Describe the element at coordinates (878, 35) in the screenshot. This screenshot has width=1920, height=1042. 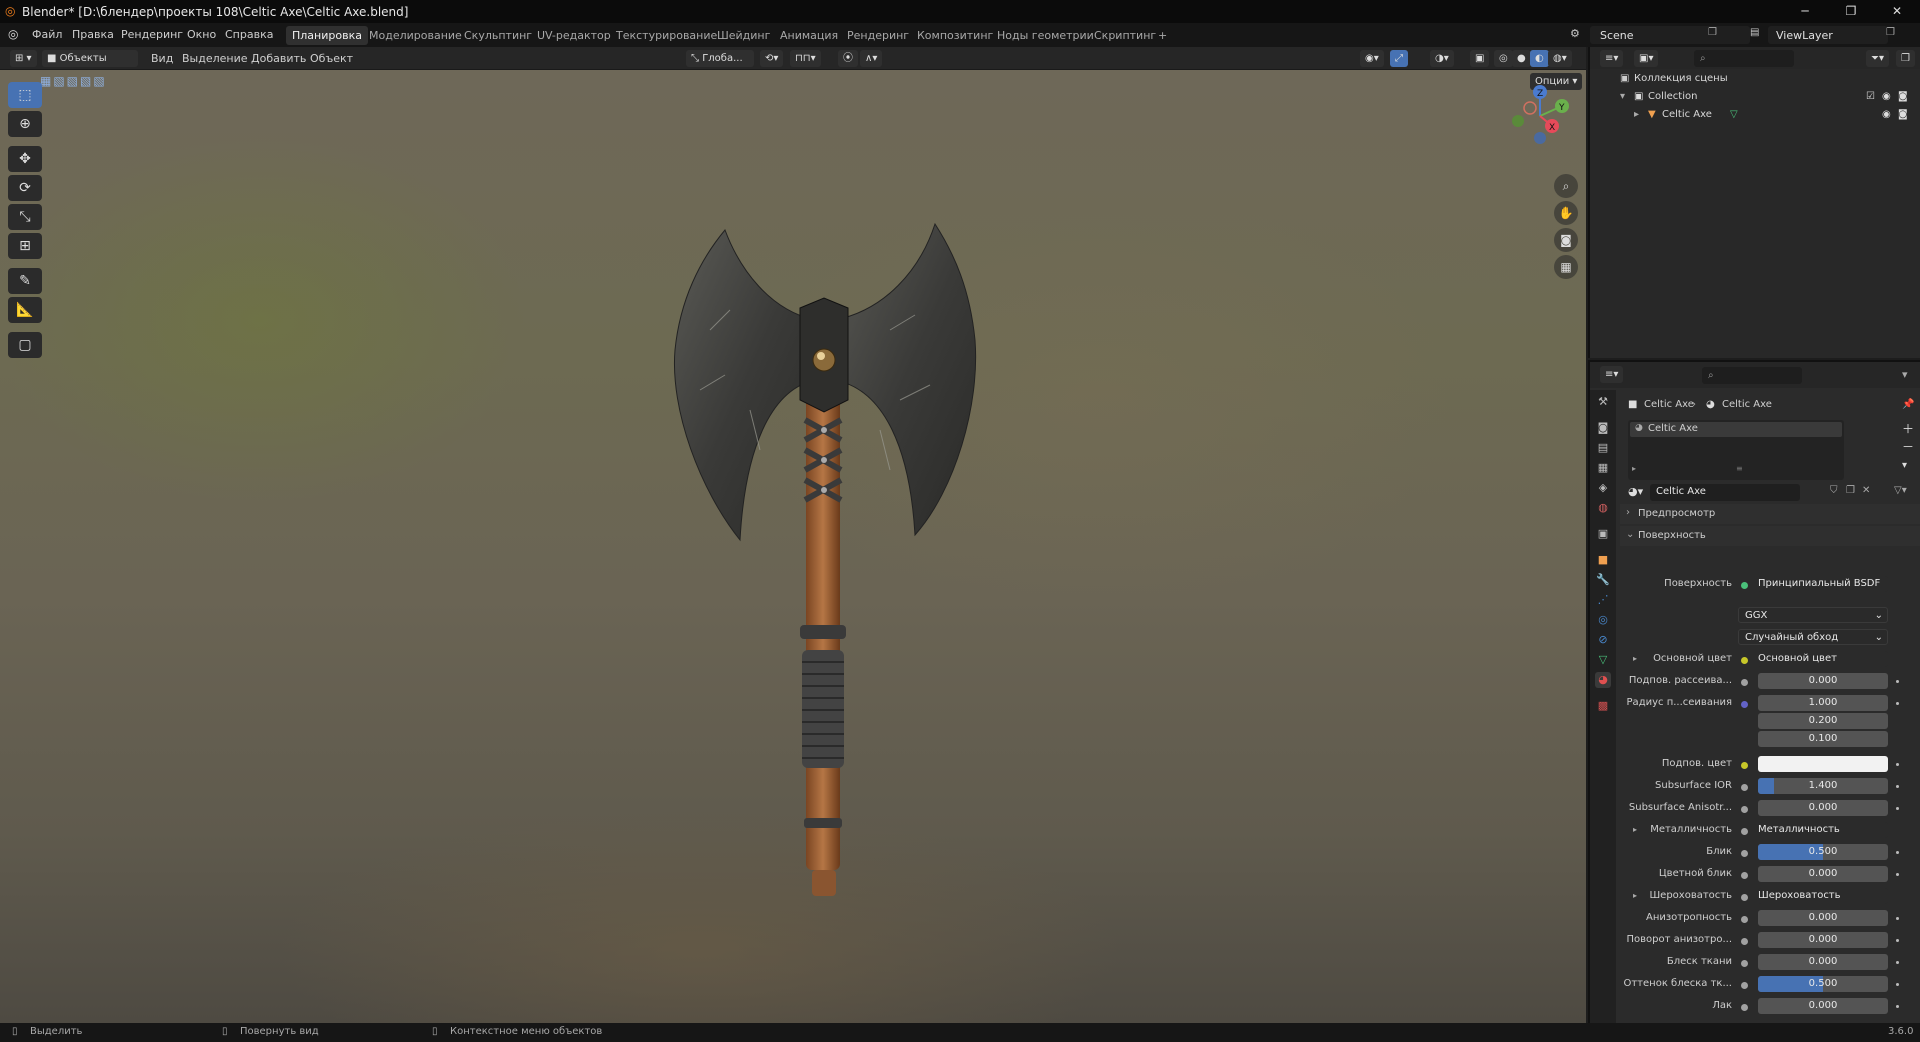
I see `tab-rendering: Рендеринг` at that location.